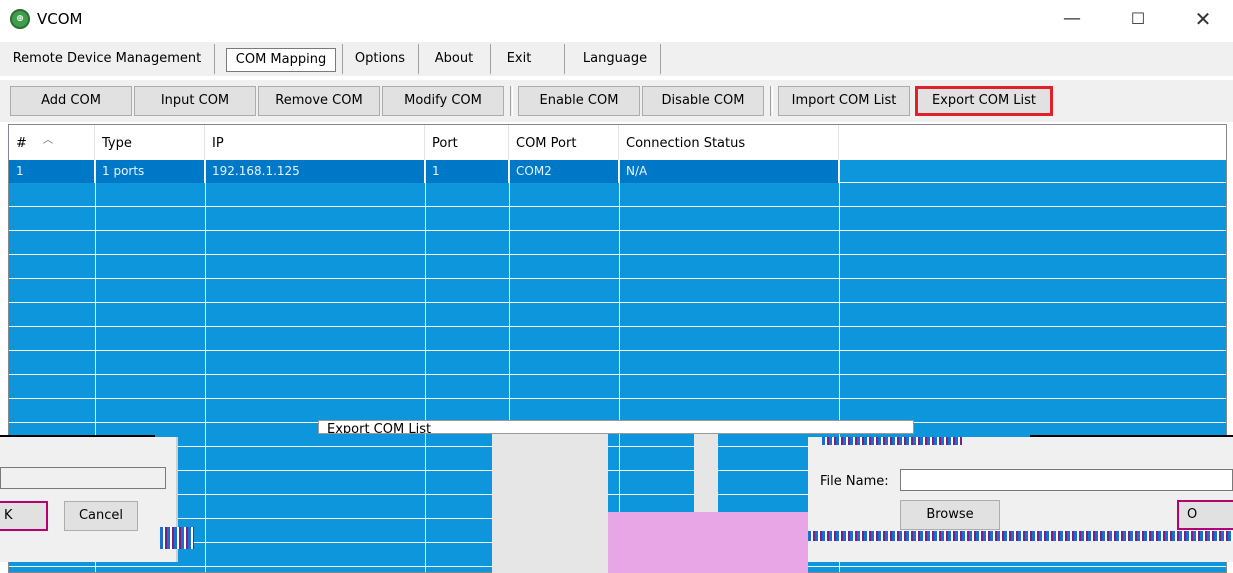 Image resolution: width=1233 pixels, height=573 pixels. Describe the element at coordinates (616, 19) in the screenshot. I see `title-bar: ⊕ VCOM — ☐ ✕` at that location.